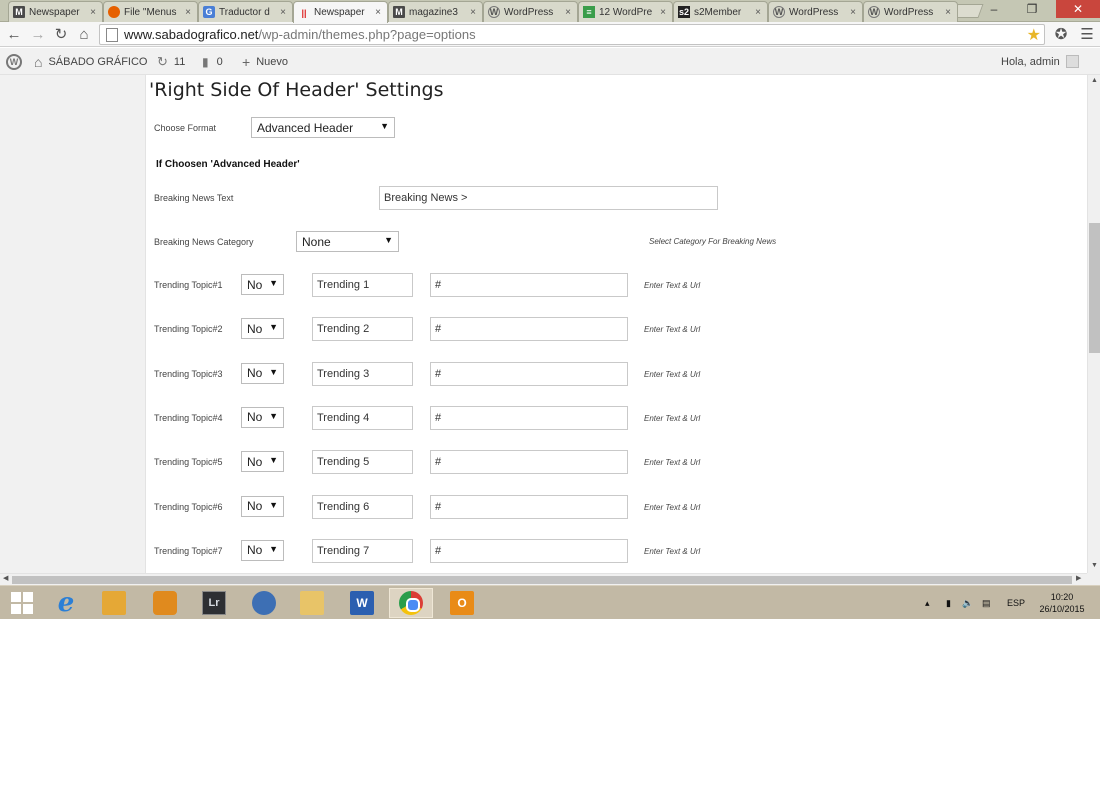 The height and width of the screenshot is (787, 1100). What do you see at coordinates (1094, 80) in the screenshot?
I see `scroll-up-icon: ▲` at bounding box center [1094, 80].